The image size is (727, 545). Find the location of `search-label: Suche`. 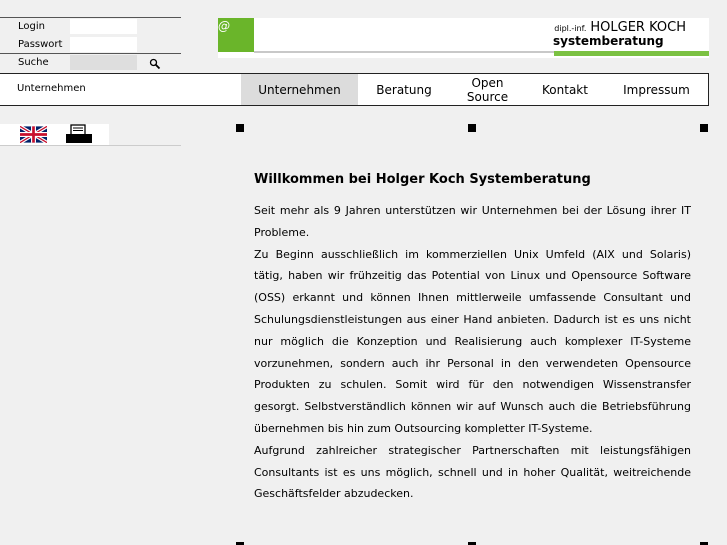

search-label: Suche is located at coordinates (33, 62).